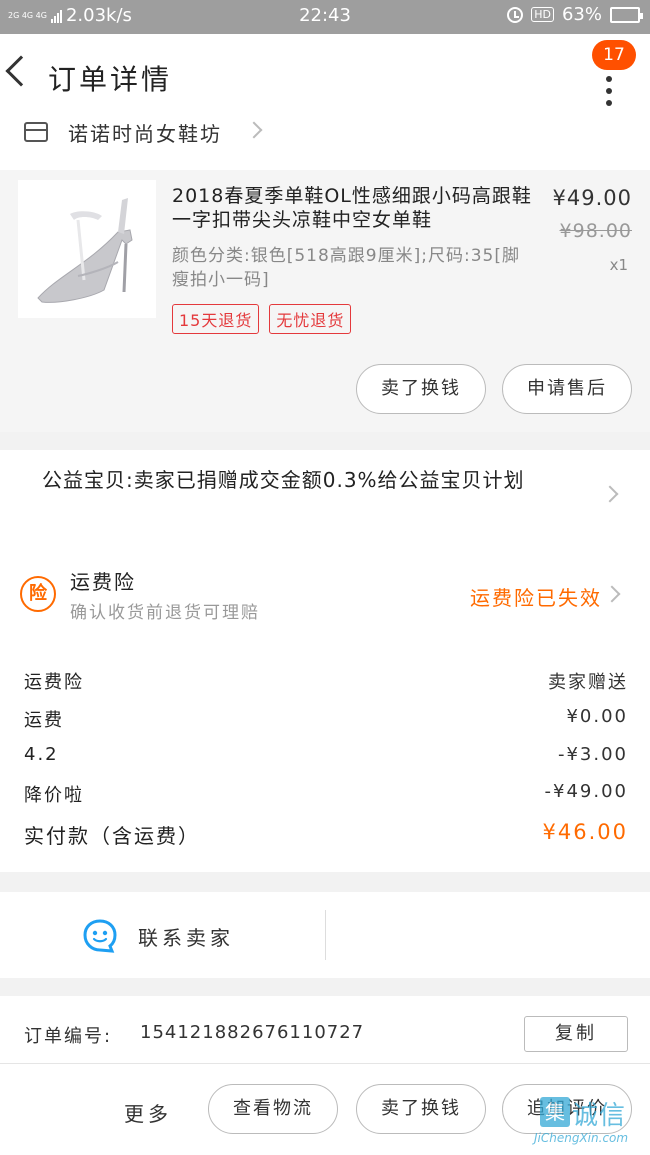 This screenshot has width=650, height=1155. I want to click on watermark-url: JiChengXin.com, so click(581, 1138).